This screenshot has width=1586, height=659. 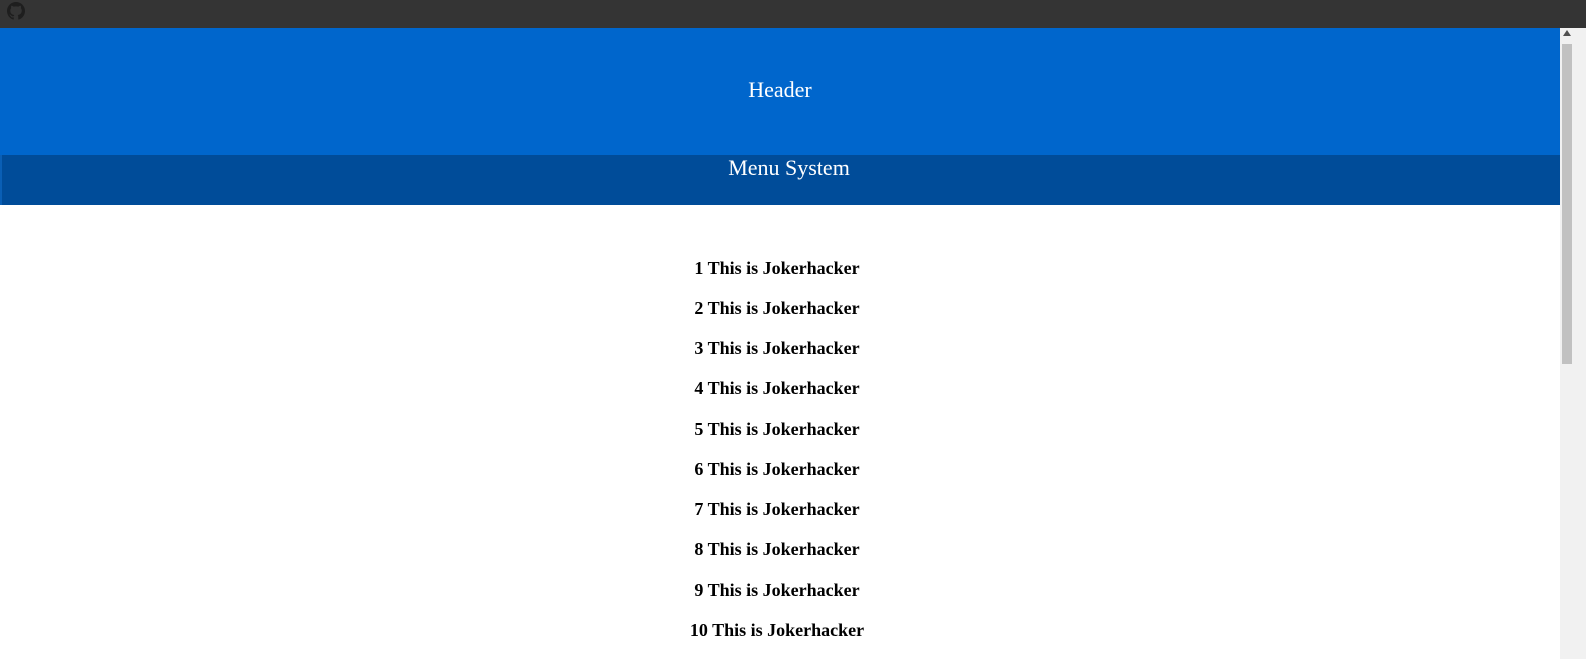 What do you see at coordinates (777, 630) in the screenshot?
I see `list-item: 10 This is Jokerhacker` at bounding box center [777, 630].